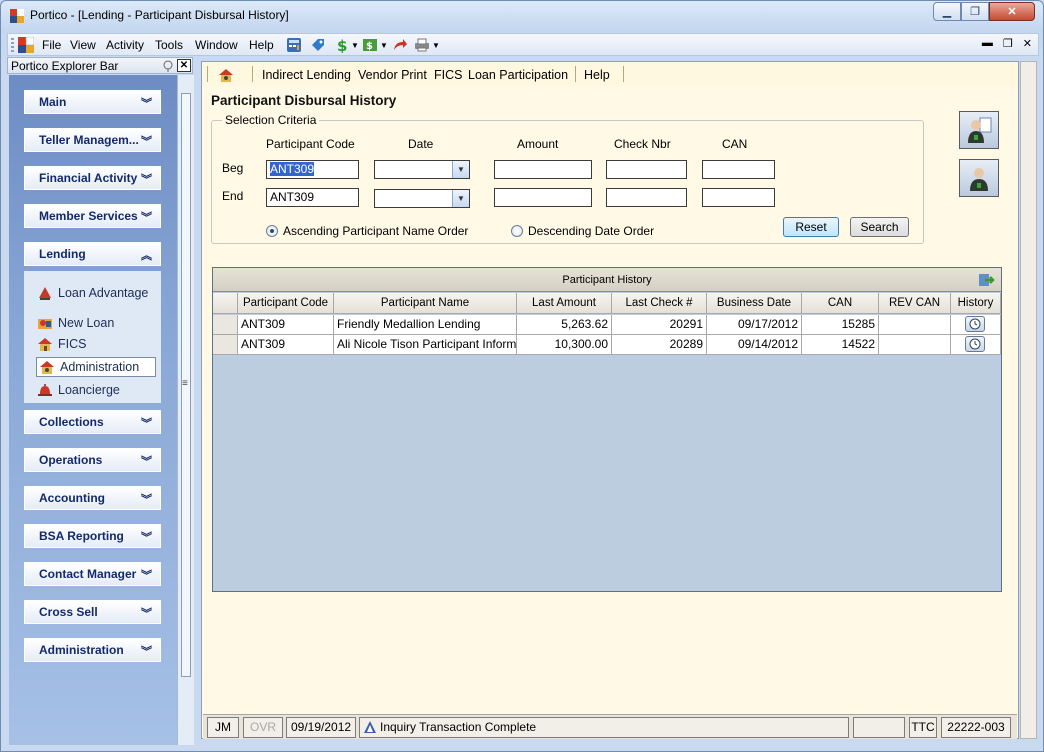 This screenshot has height=752, width=1044. Describe the element at coordinates (422, 45) in the screenshot. I see `printer-icon` at that location.